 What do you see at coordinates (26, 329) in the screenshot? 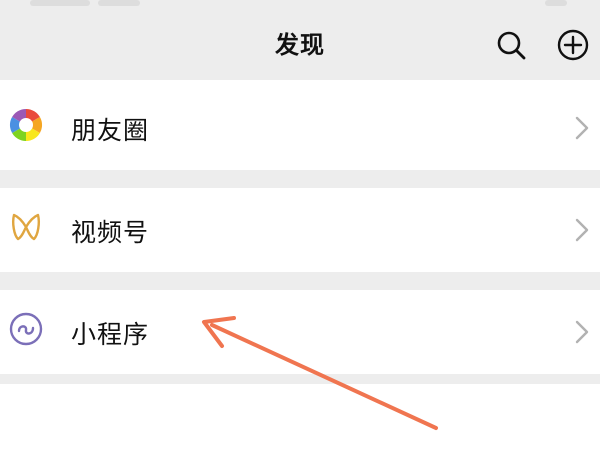
I see `mini-program-icon` at bounding box center [26, 329].